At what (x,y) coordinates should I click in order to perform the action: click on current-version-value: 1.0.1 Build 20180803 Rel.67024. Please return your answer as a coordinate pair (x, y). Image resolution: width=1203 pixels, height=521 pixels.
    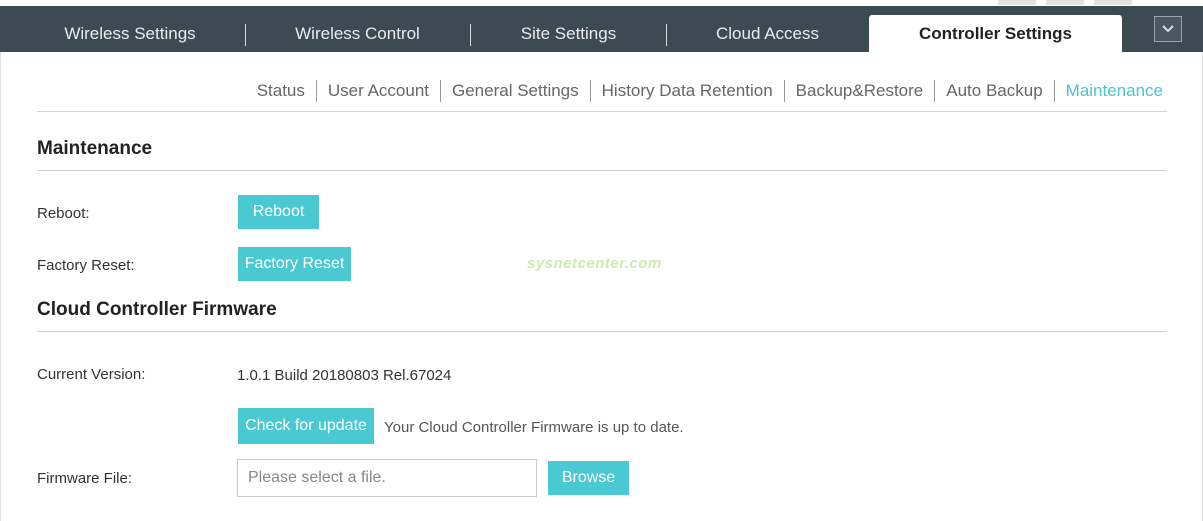
    Looking at the image, I should click on (344, 375).